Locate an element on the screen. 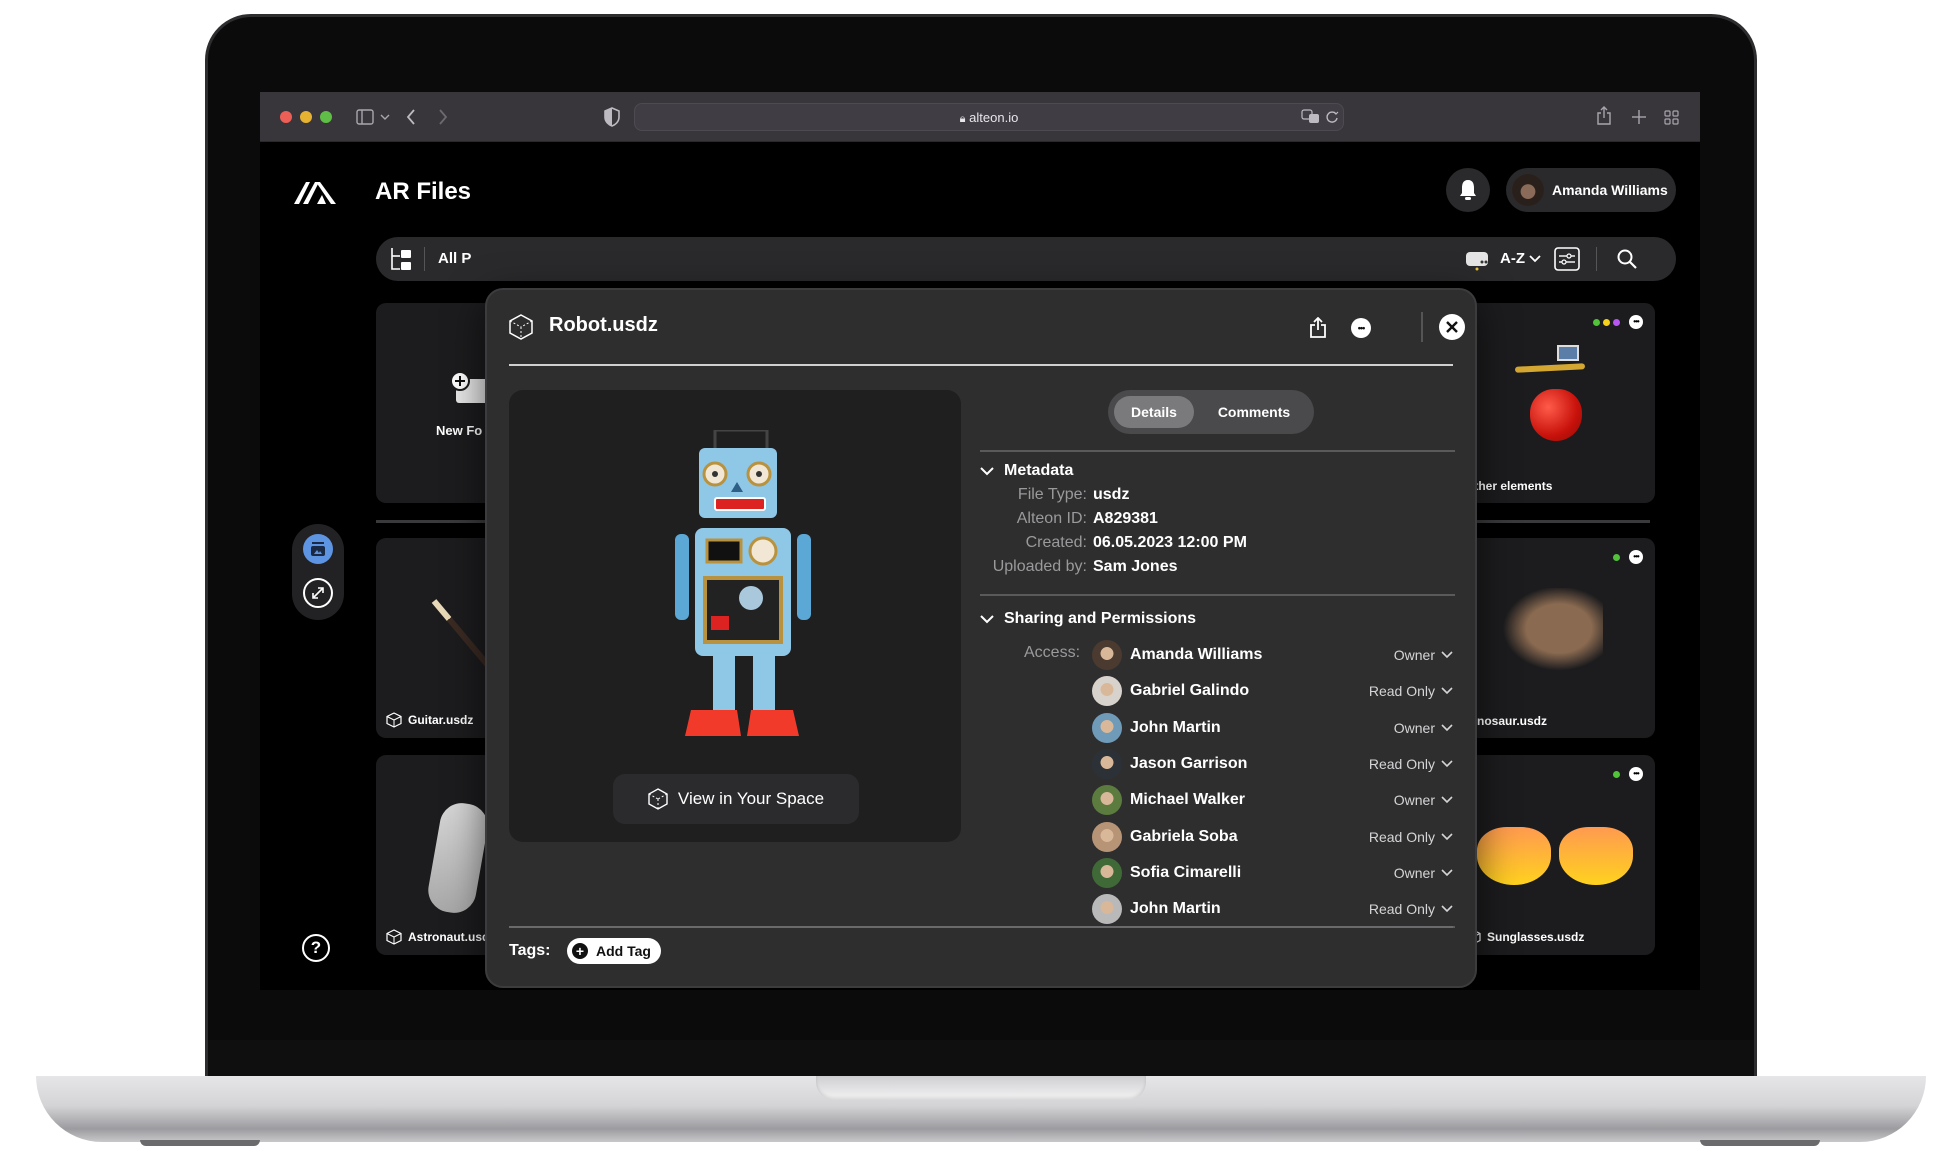 This screenshot has height=1164, width=1959. metadata-key: Created: is located at coordinates (1056, 542).